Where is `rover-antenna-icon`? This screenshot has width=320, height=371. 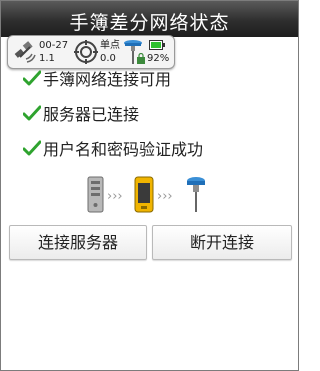 rover-antenna-icon is located at coordinates (196, 194).